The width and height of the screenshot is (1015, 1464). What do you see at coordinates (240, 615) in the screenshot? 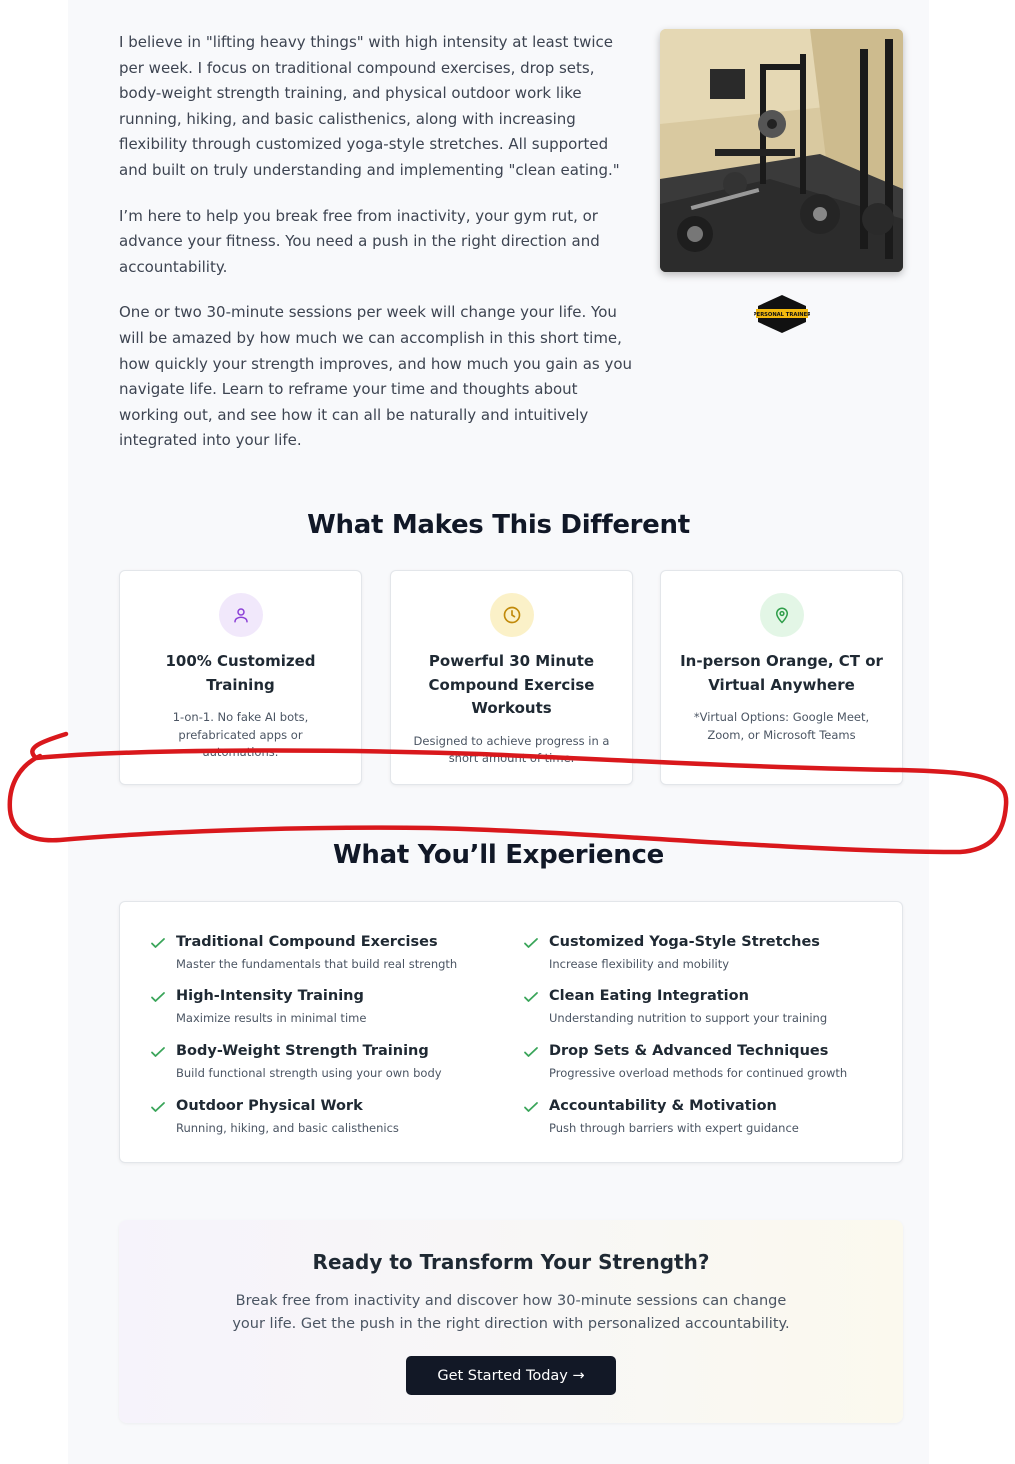
I see `user-icon` at bounding box center [240, 615].